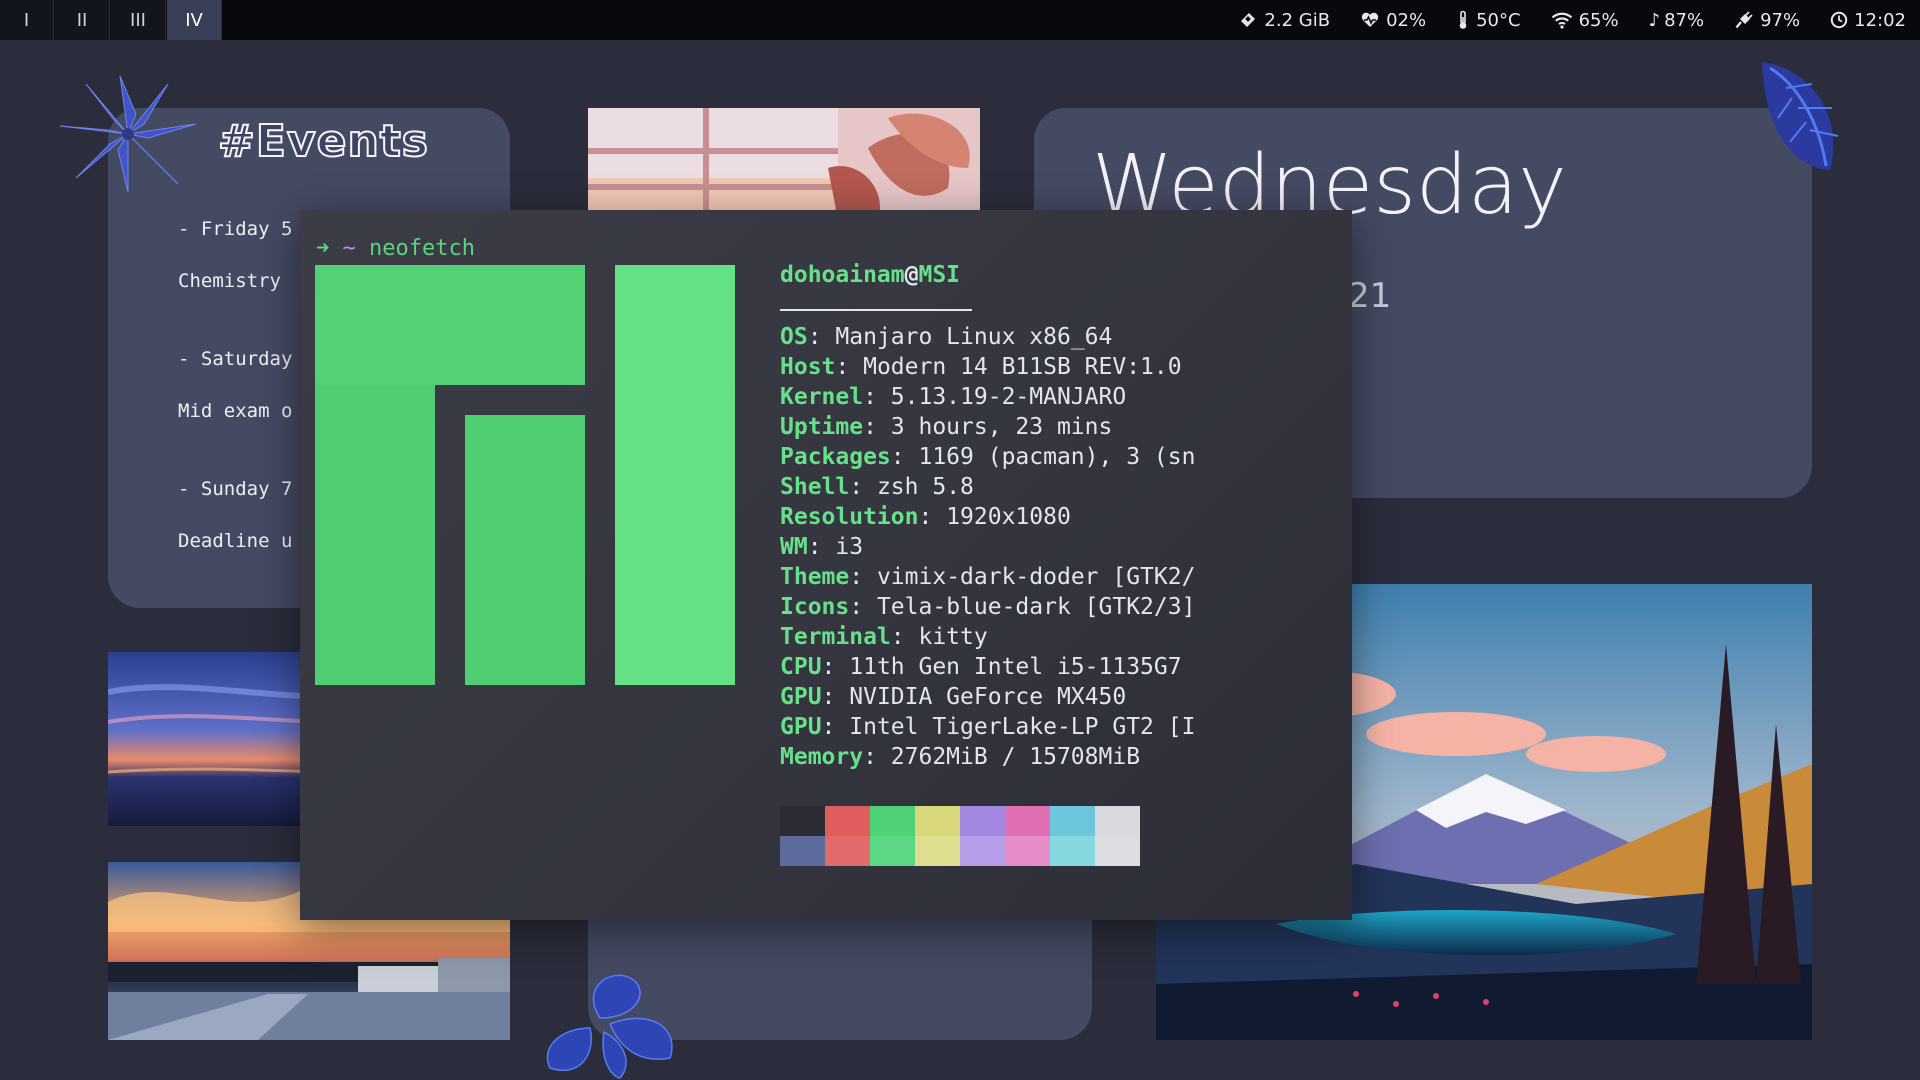 The image size is (1920, 1080). I want to click on hostname: MSI, so click(939, 275).